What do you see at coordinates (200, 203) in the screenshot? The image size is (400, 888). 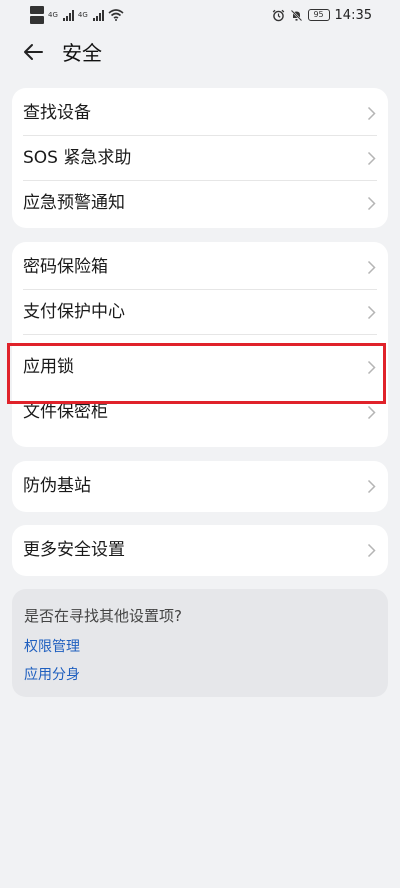 I see `list-item-emergency-alerts: 应急预警通知` at bounding box center [200, 203].